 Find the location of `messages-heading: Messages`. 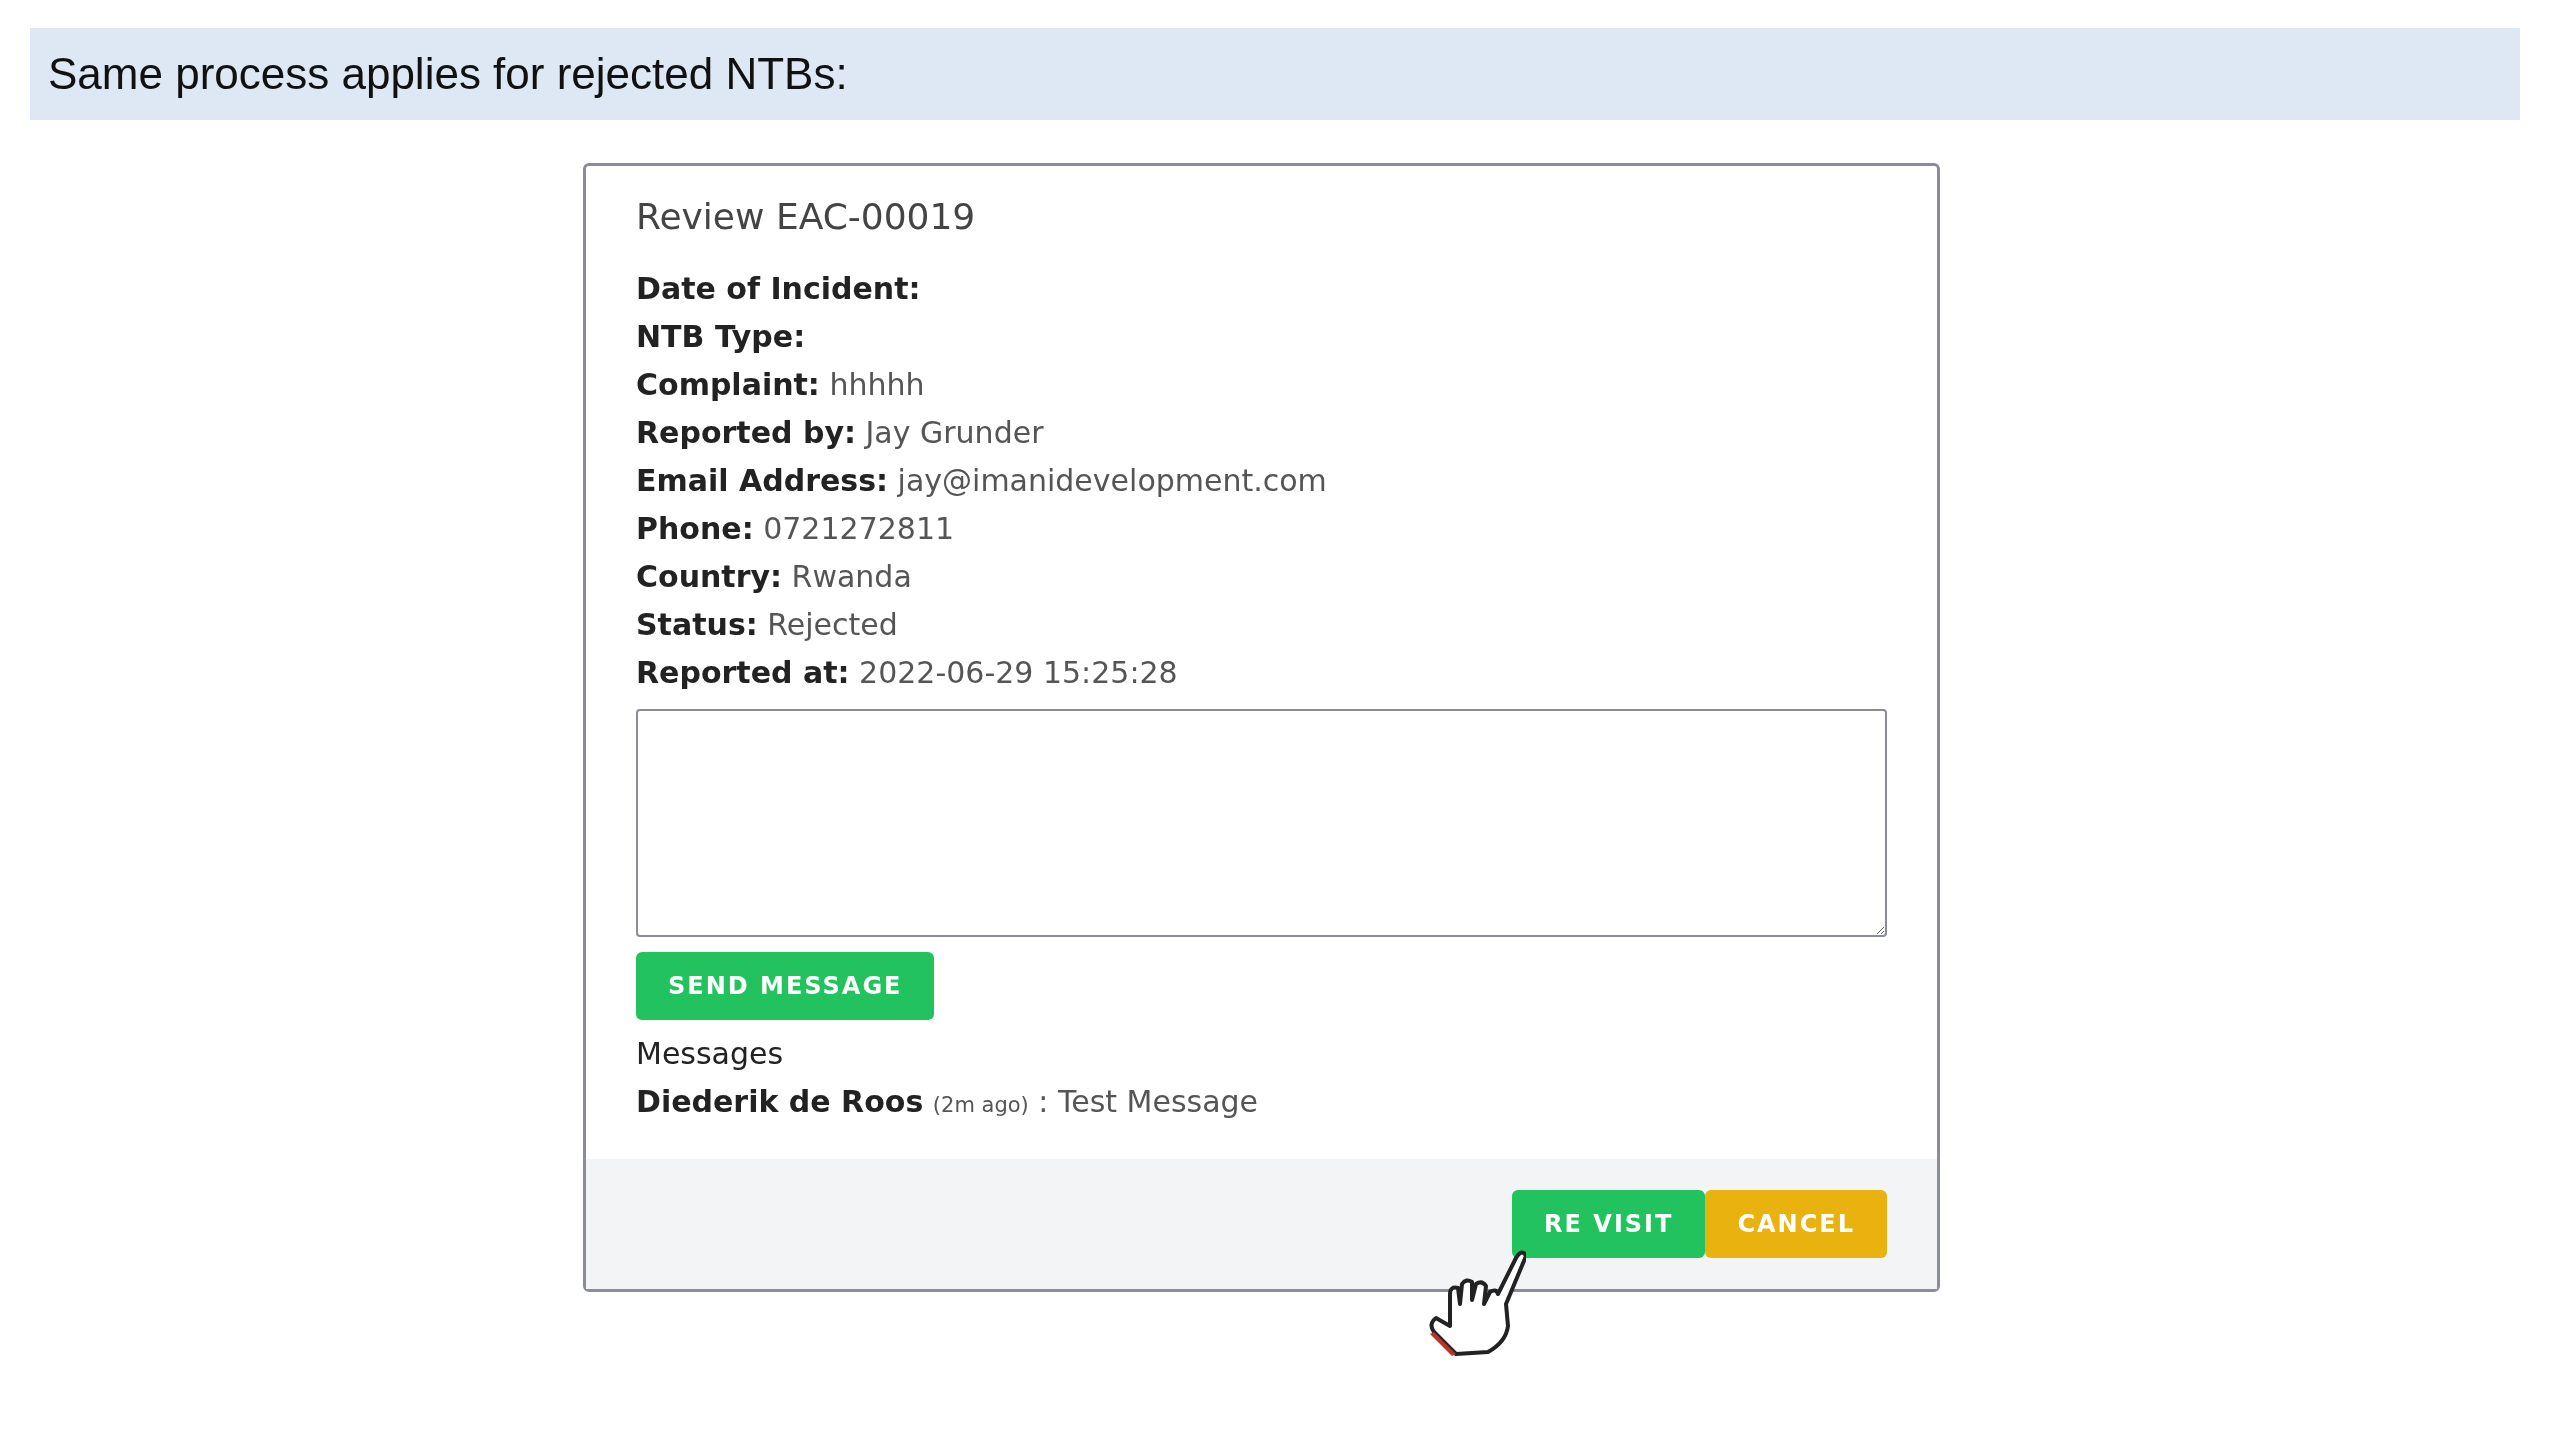

messages-heading: Messages is located at coordinates (710, 1054).